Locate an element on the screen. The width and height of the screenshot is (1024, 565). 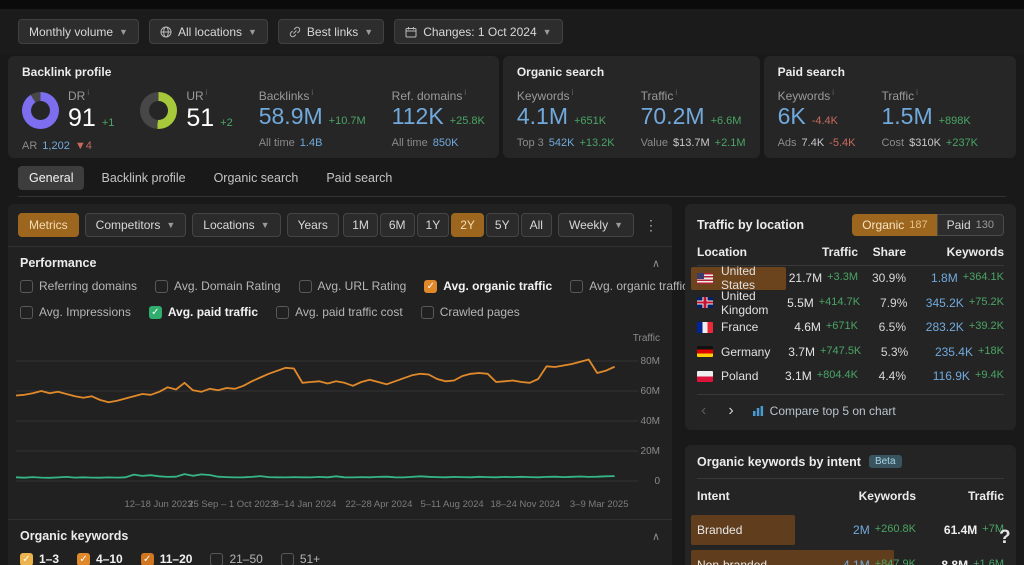
changes-date-dropdown: Changes: 1 Oct 2024 ▼ is located at coordinates (478, 31).